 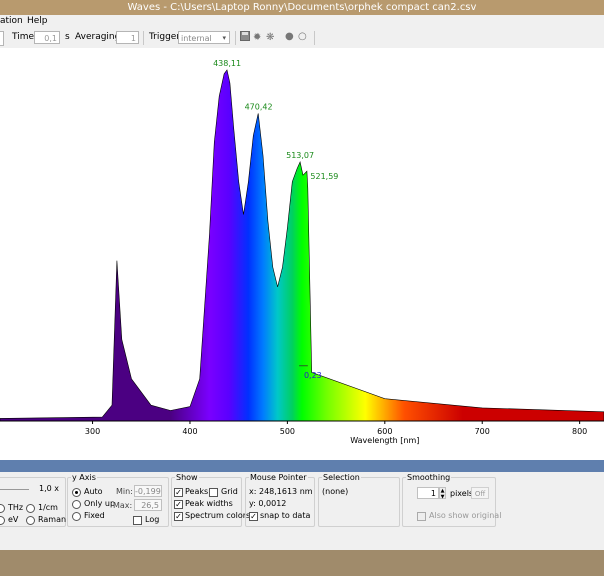 I want to click on peak-label: 521,59, so click(x=324, y=176).